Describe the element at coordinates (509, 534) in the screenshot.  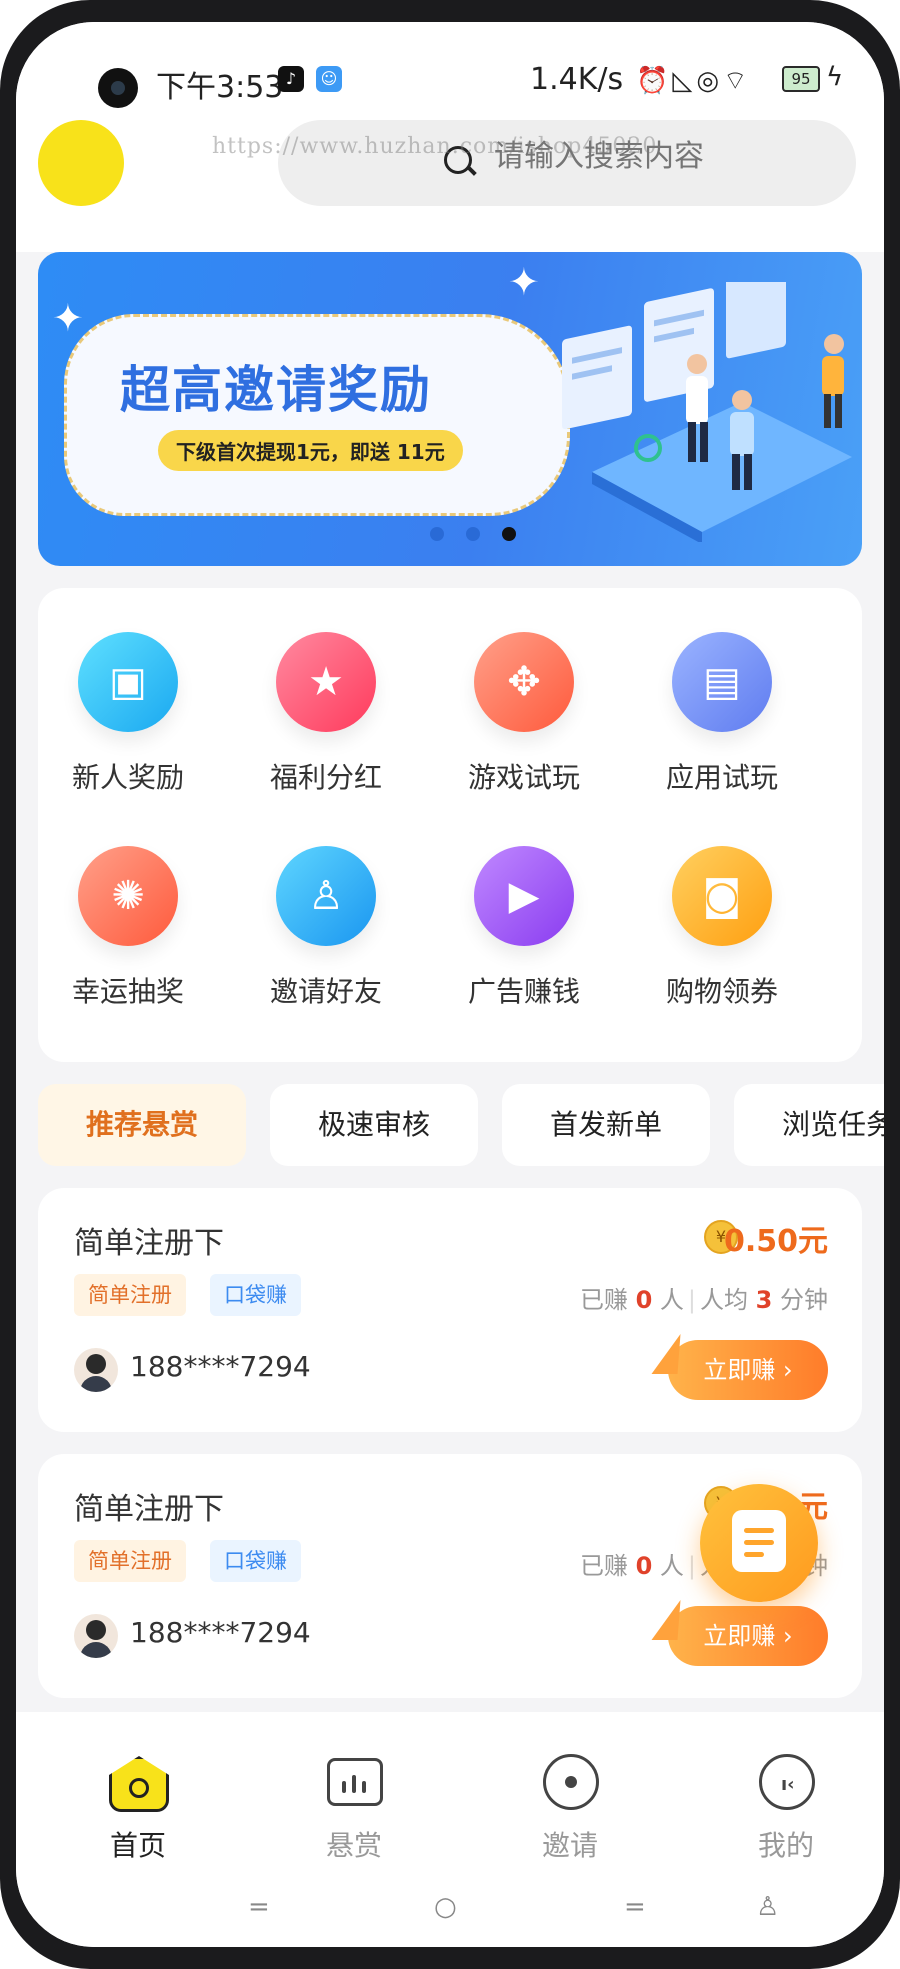
I see `banner-dot-active` at that location.